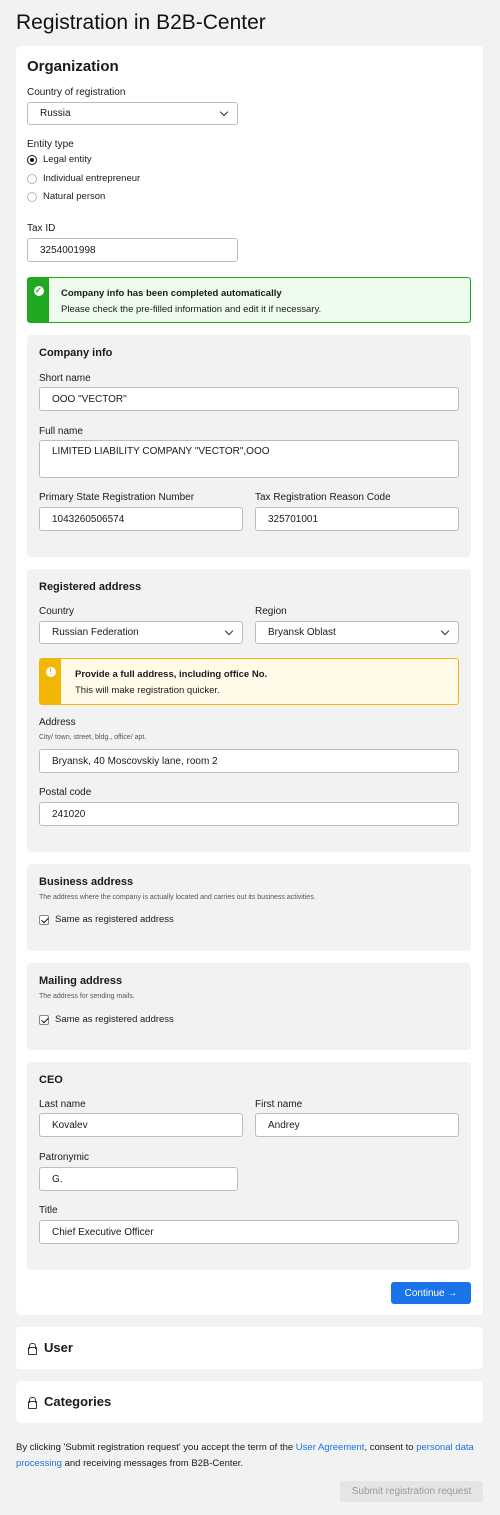  What do you see at coordinates (32, 159) in the screenshot?
I see `radio-selected-icon` at bounding box center [32, 159].